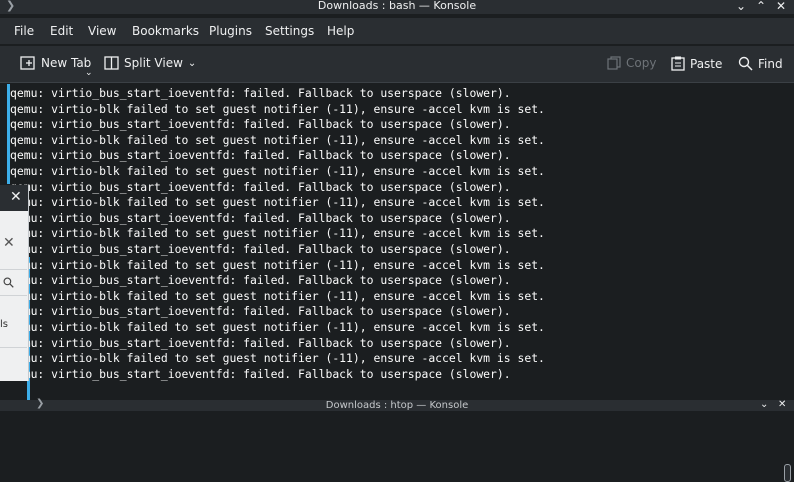 This screenshot has height=482, width=794. What do you see at coordinates (111, 63) in the screenshot?
I see `split-view-icon` at bounding box center [111, 63].